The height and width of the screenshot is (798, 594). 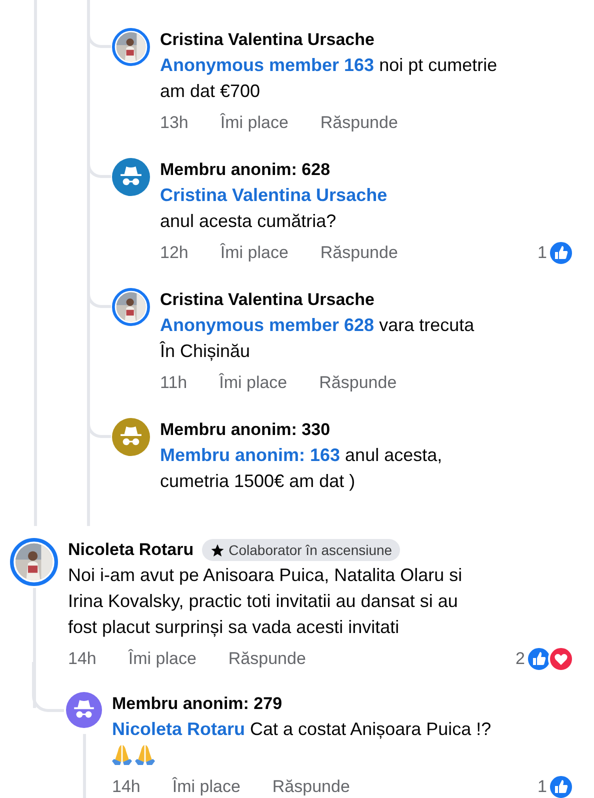 I want to click on author-name: Membru anonim: 330, so click(x=245, y=430).